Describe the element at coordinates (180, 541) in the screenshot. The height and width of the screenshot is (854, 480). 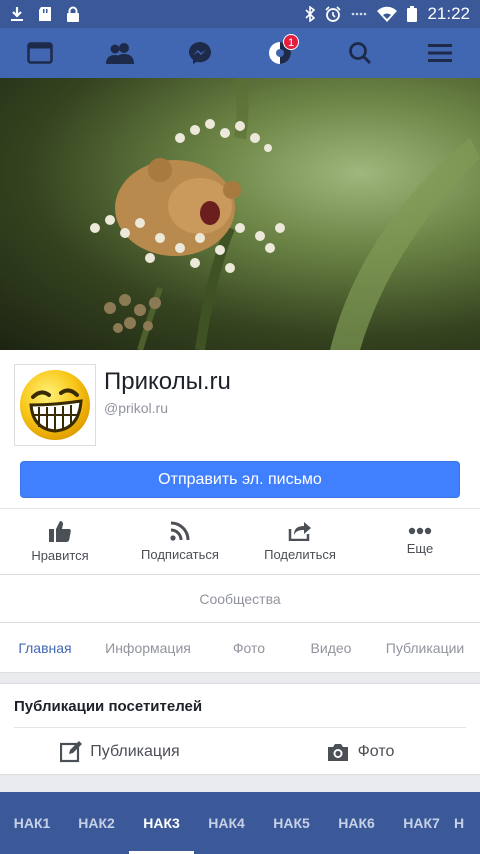
I see `follow-button: Подписаться` at that location.